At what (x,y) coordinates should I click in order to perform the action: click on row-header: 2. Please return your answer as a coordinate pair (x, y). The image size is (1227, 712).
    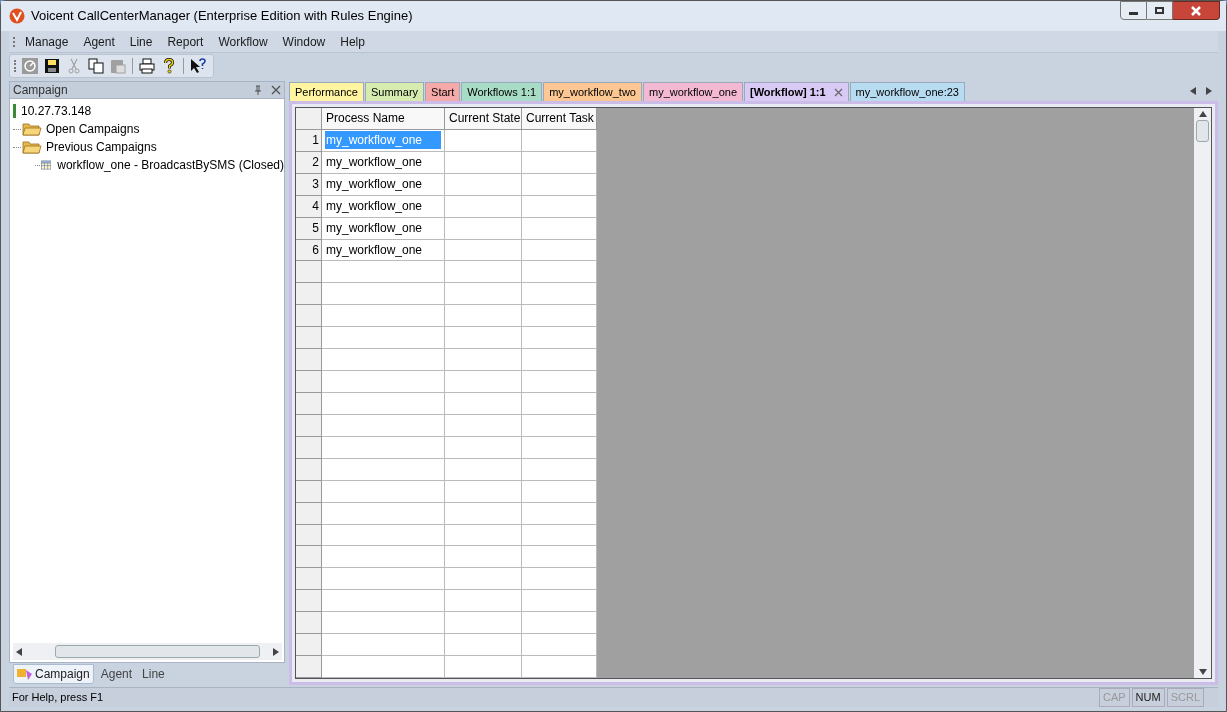
    Looking at the image, I should click on (309, 162).